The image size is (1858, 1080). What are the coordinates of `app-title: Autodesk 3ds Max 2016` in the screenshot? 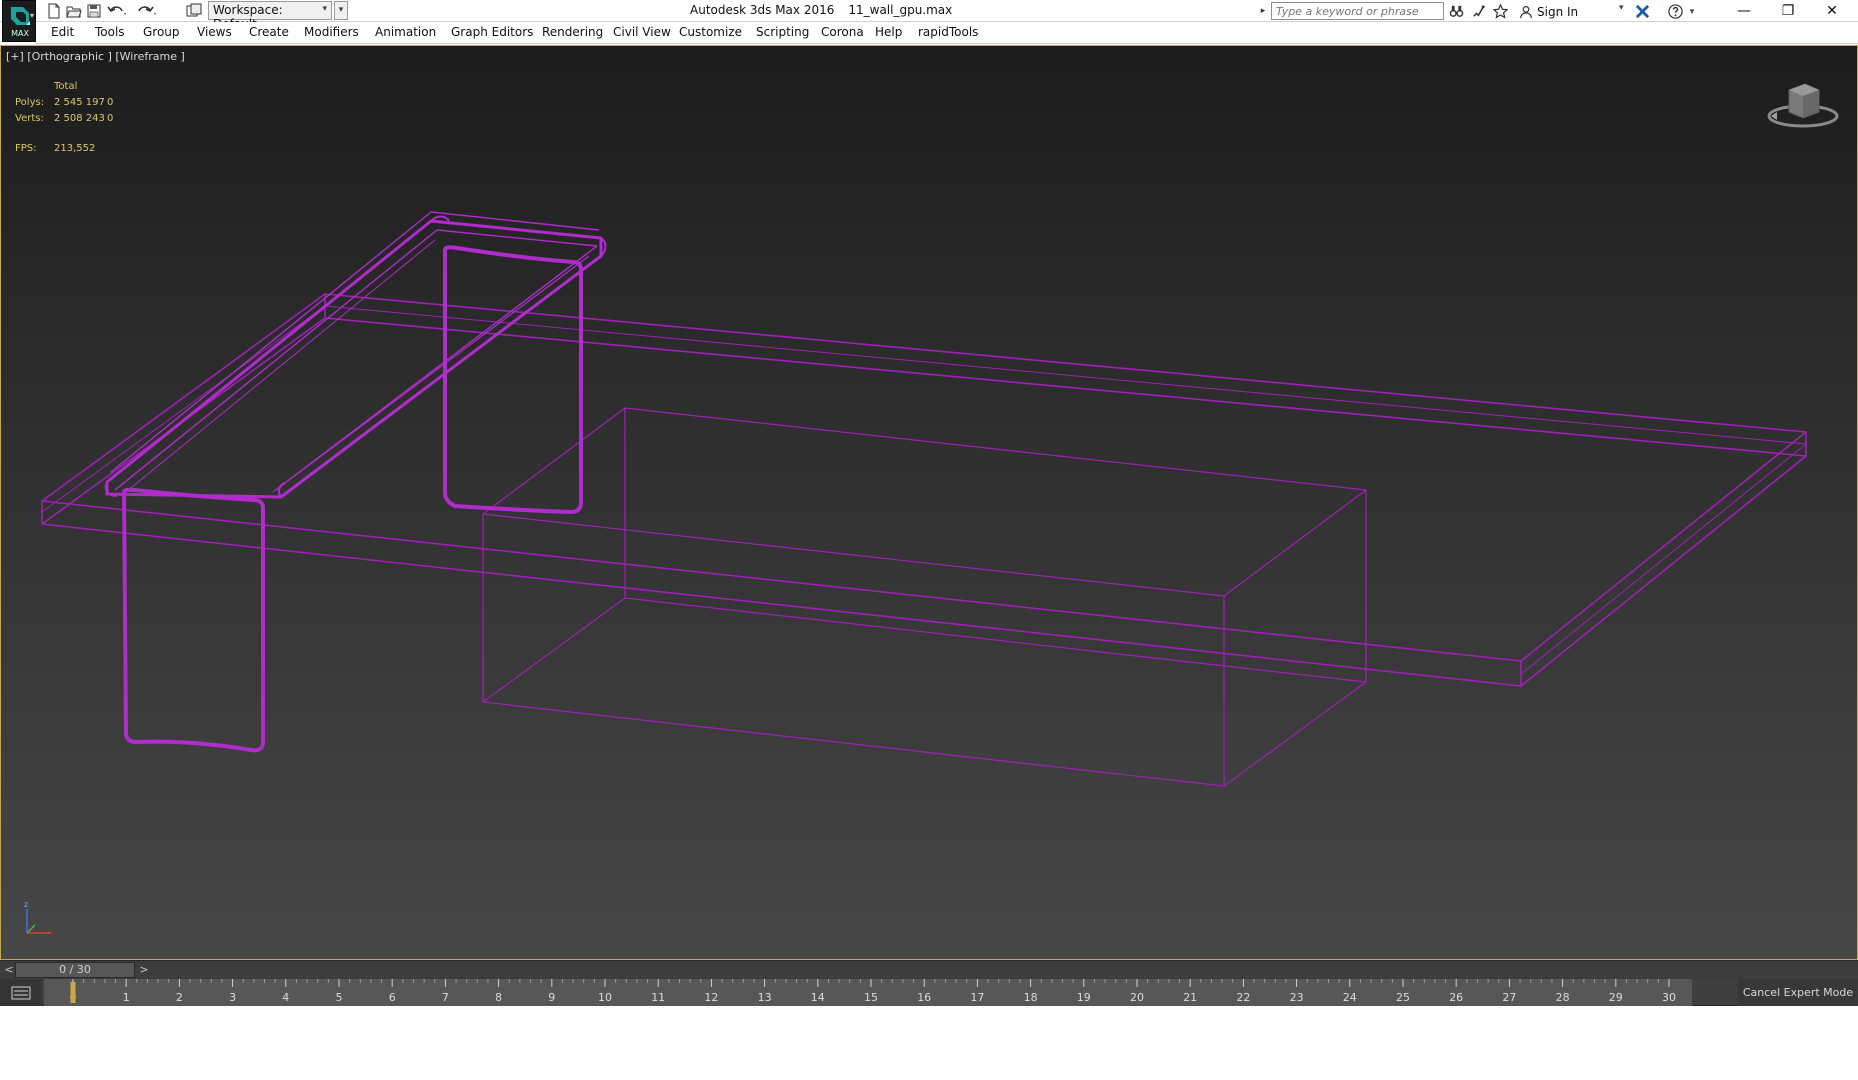 It's located at (762, 10).